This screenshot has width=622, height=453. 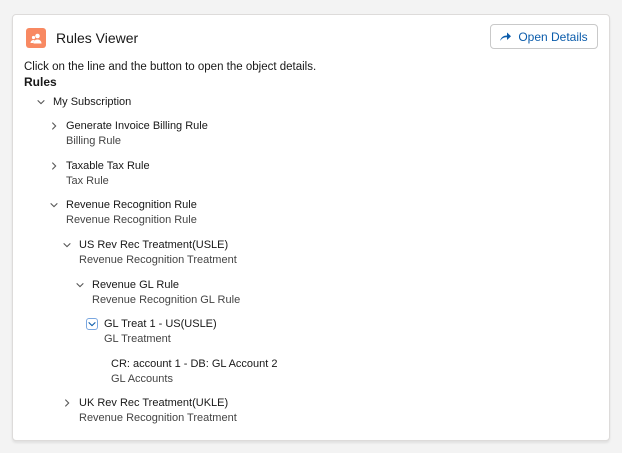 I want to click on user-group-icon, so click(x=36, y=38).